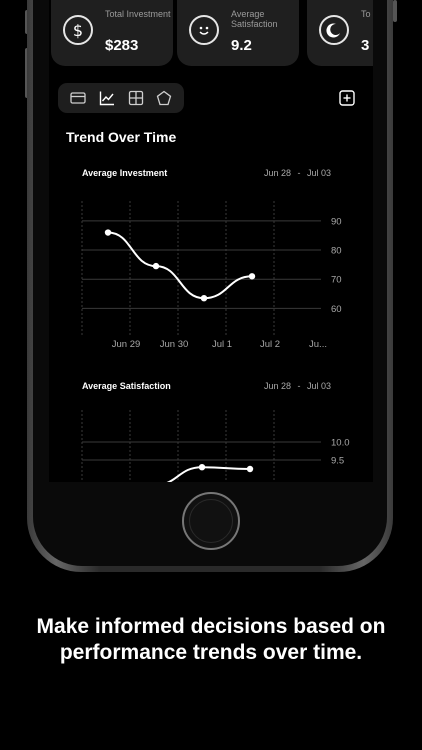 This screenshot has width=422, height=750. Describe the element at coordinates (336, 309) in the screenshot. I see `y-tick-label: 60` at that location.